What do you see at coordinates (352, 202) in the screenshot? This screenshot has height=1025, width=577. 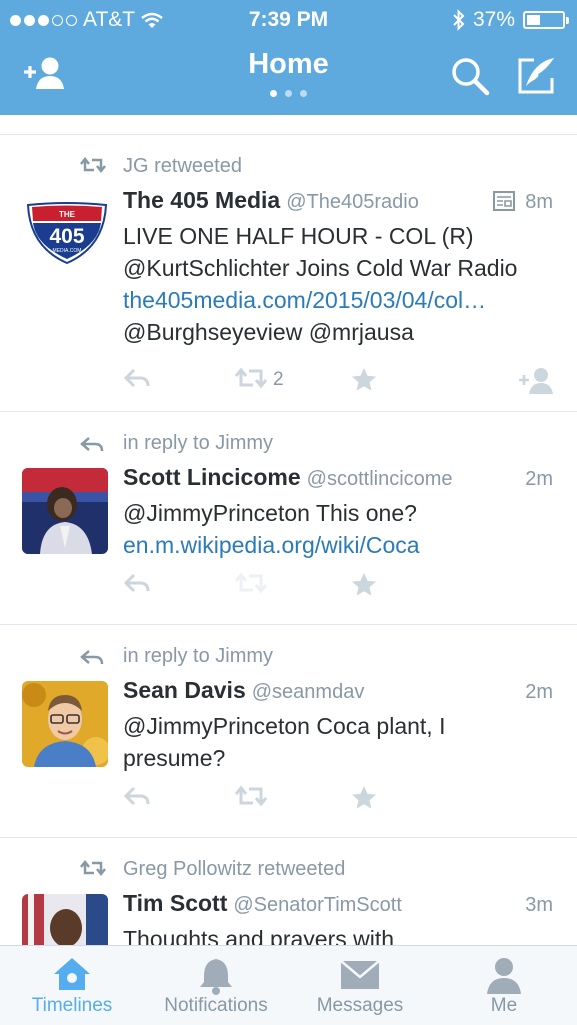 I see `user-handle: @The405radio` at bounding box center [352, 202].